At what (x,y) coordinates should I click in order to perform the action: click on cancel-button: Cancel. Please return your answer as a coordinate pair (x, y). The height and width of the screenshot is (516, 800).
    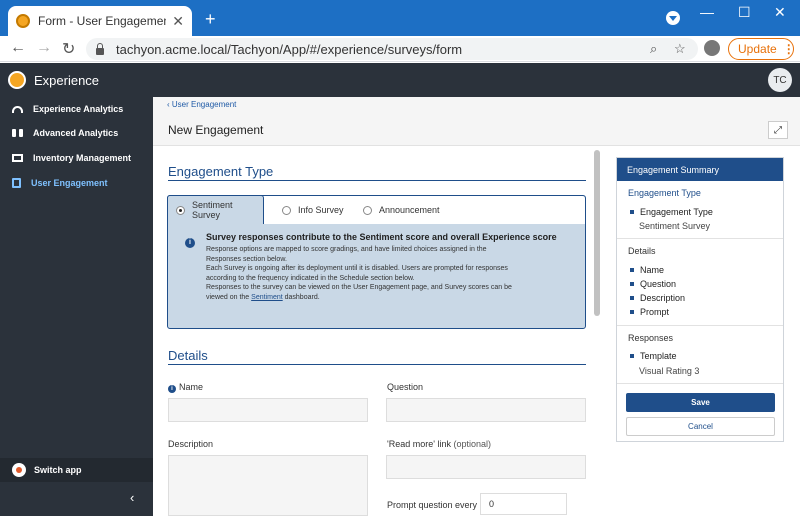
    Looking at the image, I should click on (700, 426).